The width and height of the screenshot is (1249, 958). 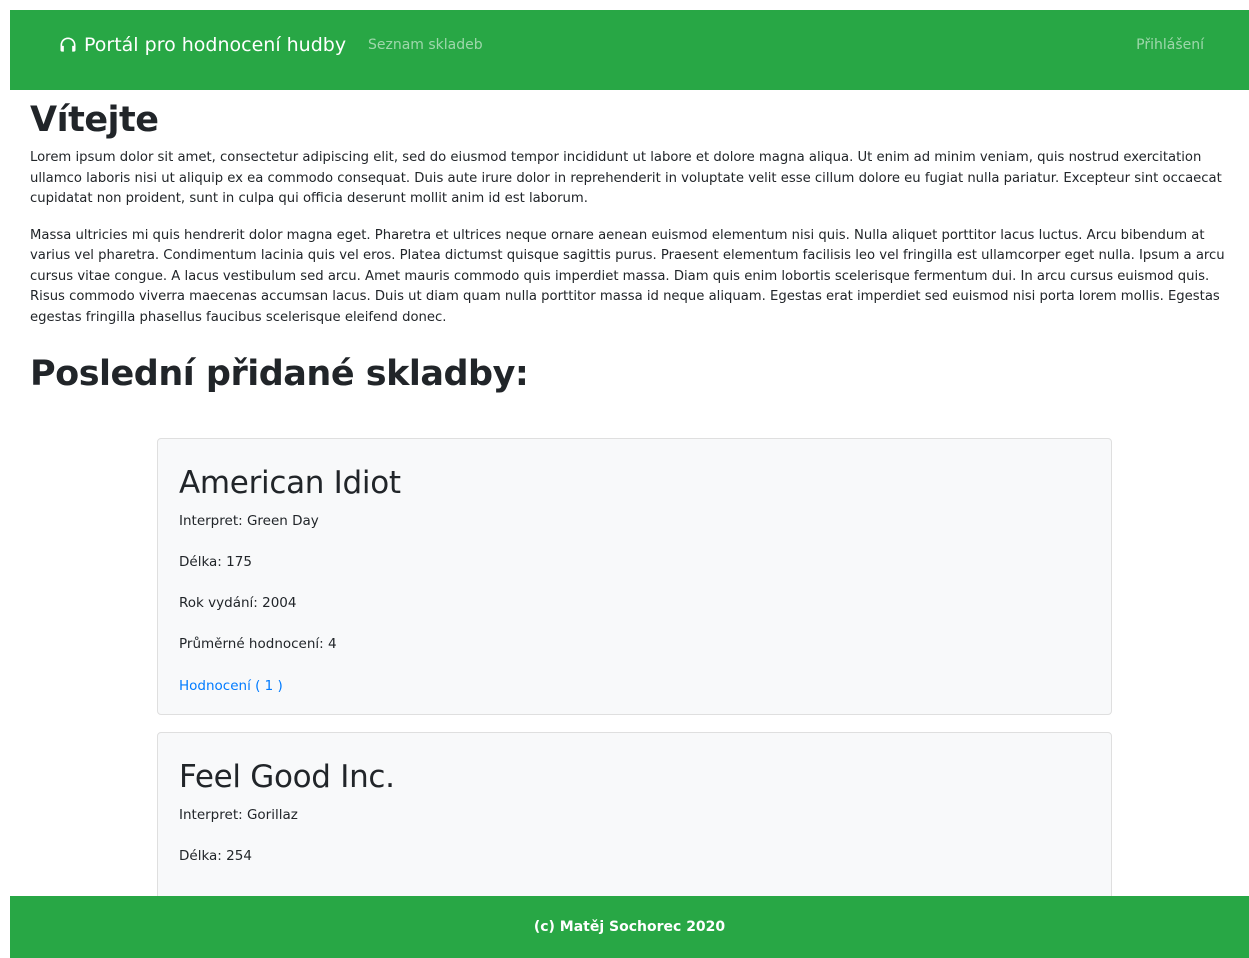 I want to click on song-ratings-link: Hodnocení ( 1 ), so click(x=231, y=686).